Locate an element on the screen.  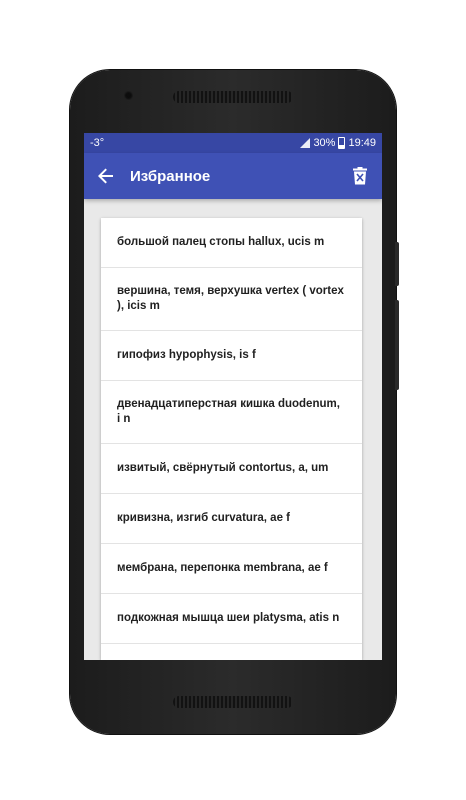
list-item-text: гипофиз hypophysis, is f is located at coordinates (186, 355).